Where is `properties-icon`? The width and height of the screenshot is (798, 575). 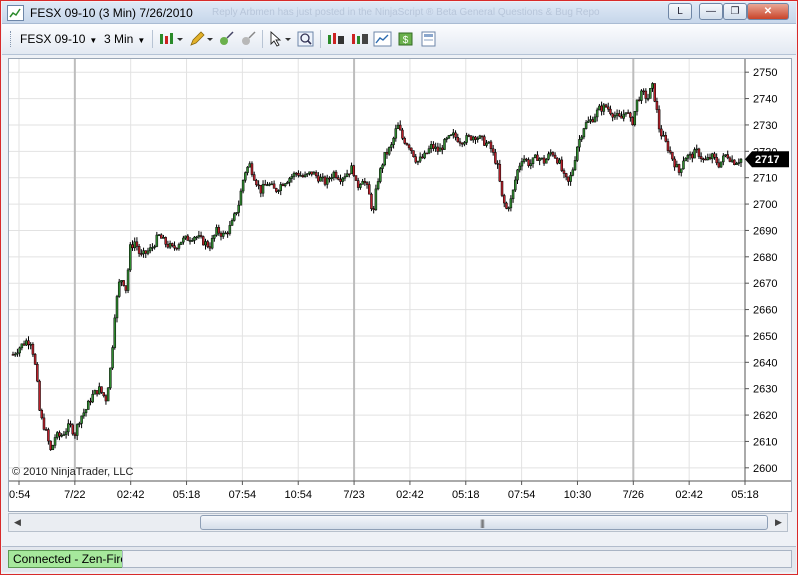
properties-icon is located at coordinates (428, 39).